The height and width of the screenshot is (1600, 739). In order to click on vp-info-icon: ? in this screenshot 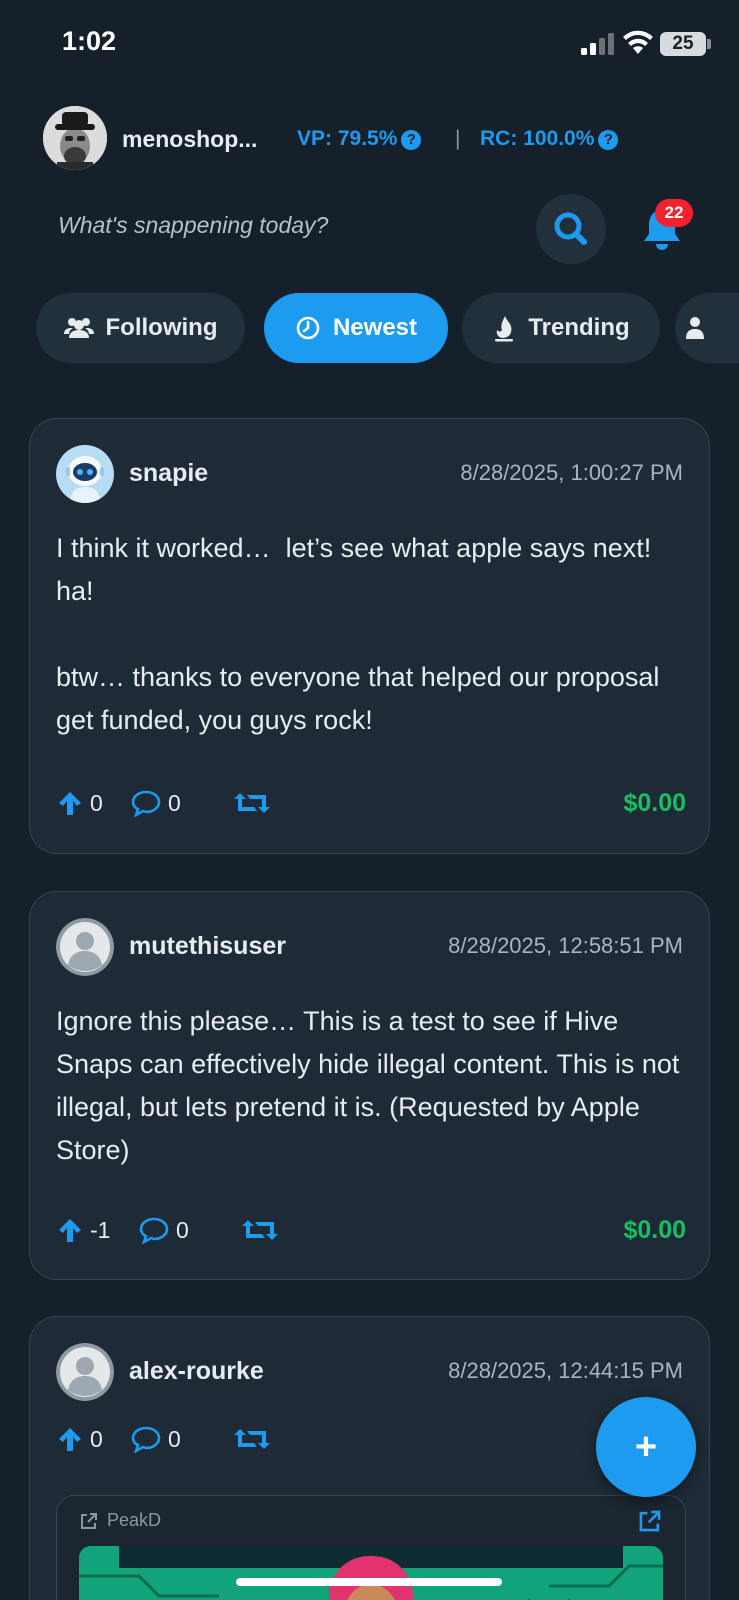, I will do `click(411, 140)`.